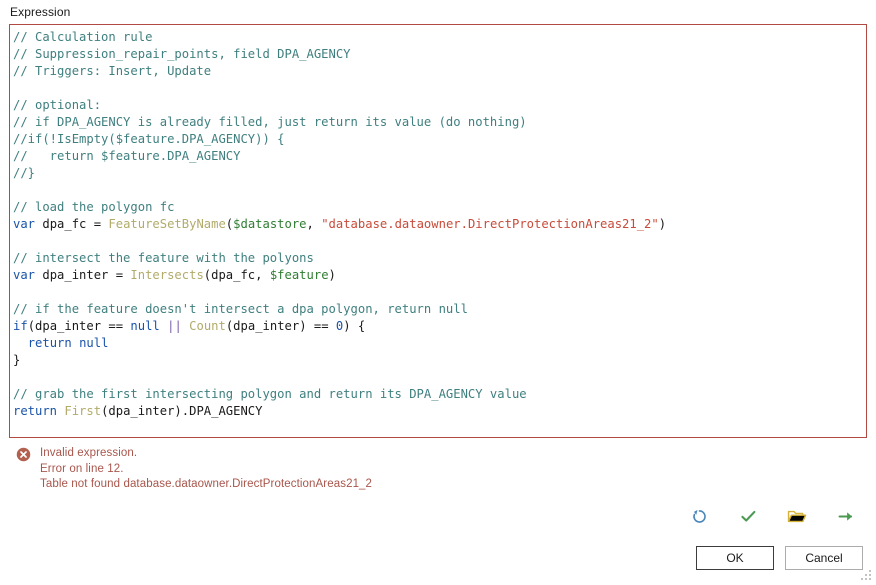 The height and width of the screenshot is (585, 876). What do you see at coordinates (779, 558) in the screenshot?
I see `dialog-button-bar: OK Cancel` at bounding box center [779, 558].